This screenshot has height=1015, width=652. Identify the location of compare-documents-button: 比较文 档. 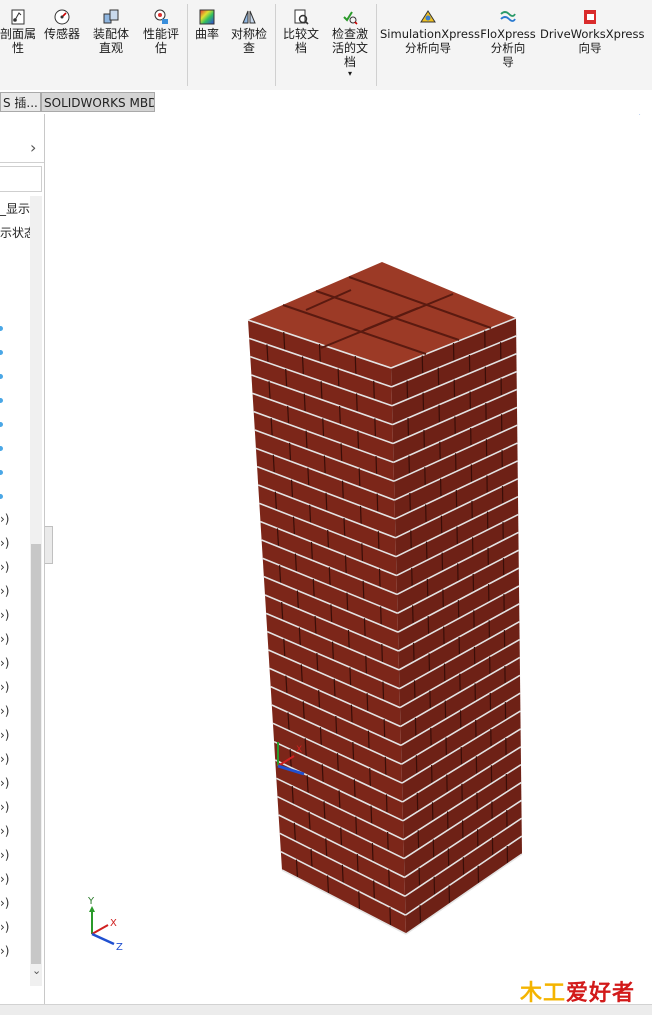
(301, 31).